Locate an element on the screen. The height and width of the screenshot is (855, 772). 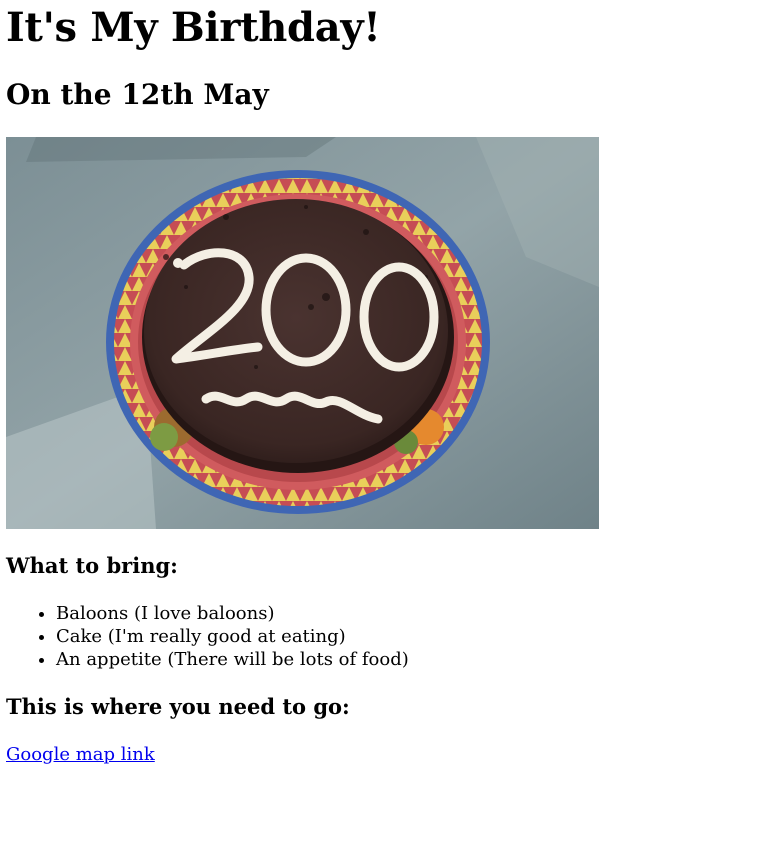
list-item: Cake (I'm really good at eating) is located at coordinates (411, 636).